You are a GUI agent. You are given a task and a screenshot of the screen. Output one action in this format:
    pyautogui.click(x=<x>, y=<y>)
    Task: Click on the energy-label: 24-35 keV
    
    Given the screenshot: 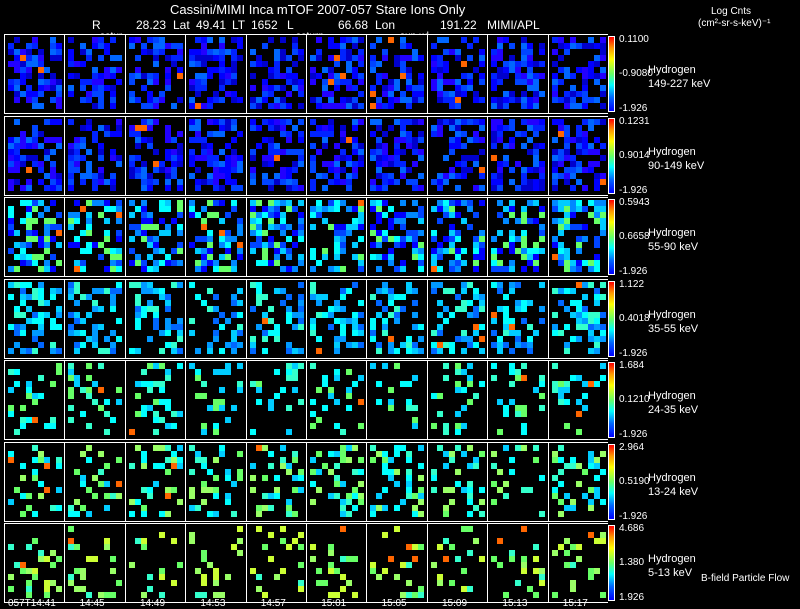 What is the action you would take?
    pyautogui.click(x=673, y=410)
    